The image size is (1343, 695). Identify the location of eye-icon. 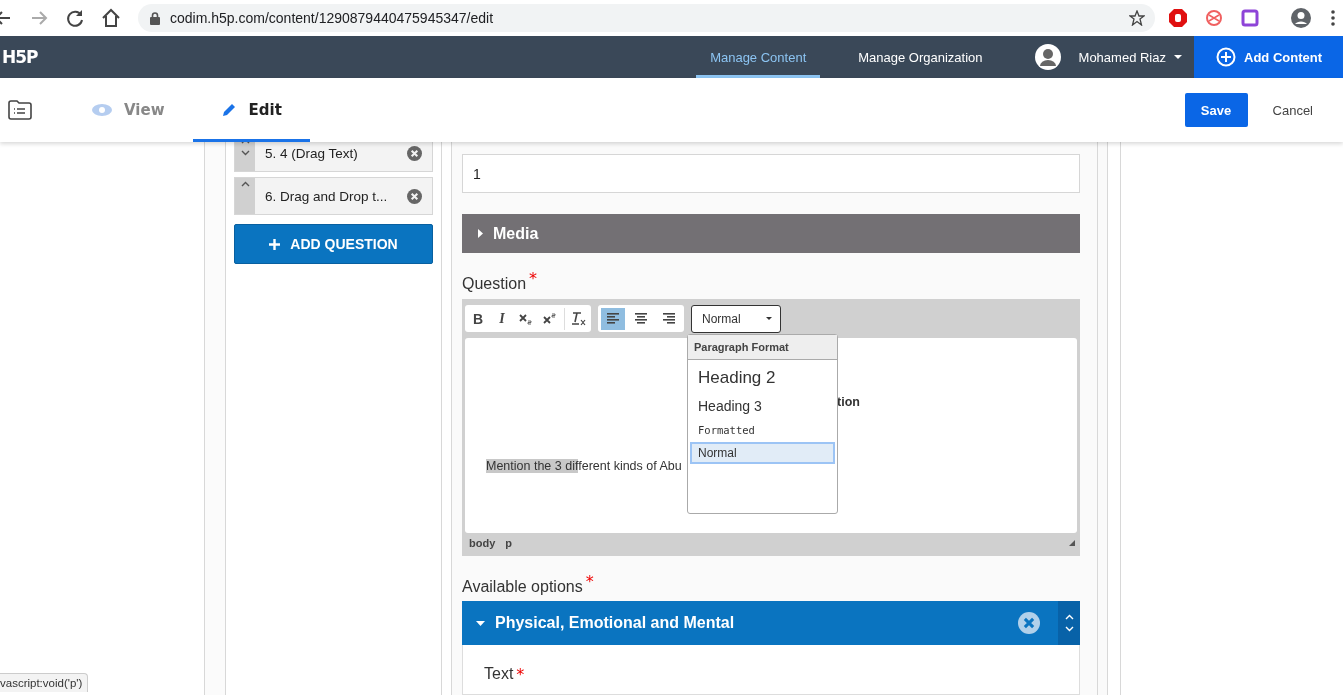
(102, 110).